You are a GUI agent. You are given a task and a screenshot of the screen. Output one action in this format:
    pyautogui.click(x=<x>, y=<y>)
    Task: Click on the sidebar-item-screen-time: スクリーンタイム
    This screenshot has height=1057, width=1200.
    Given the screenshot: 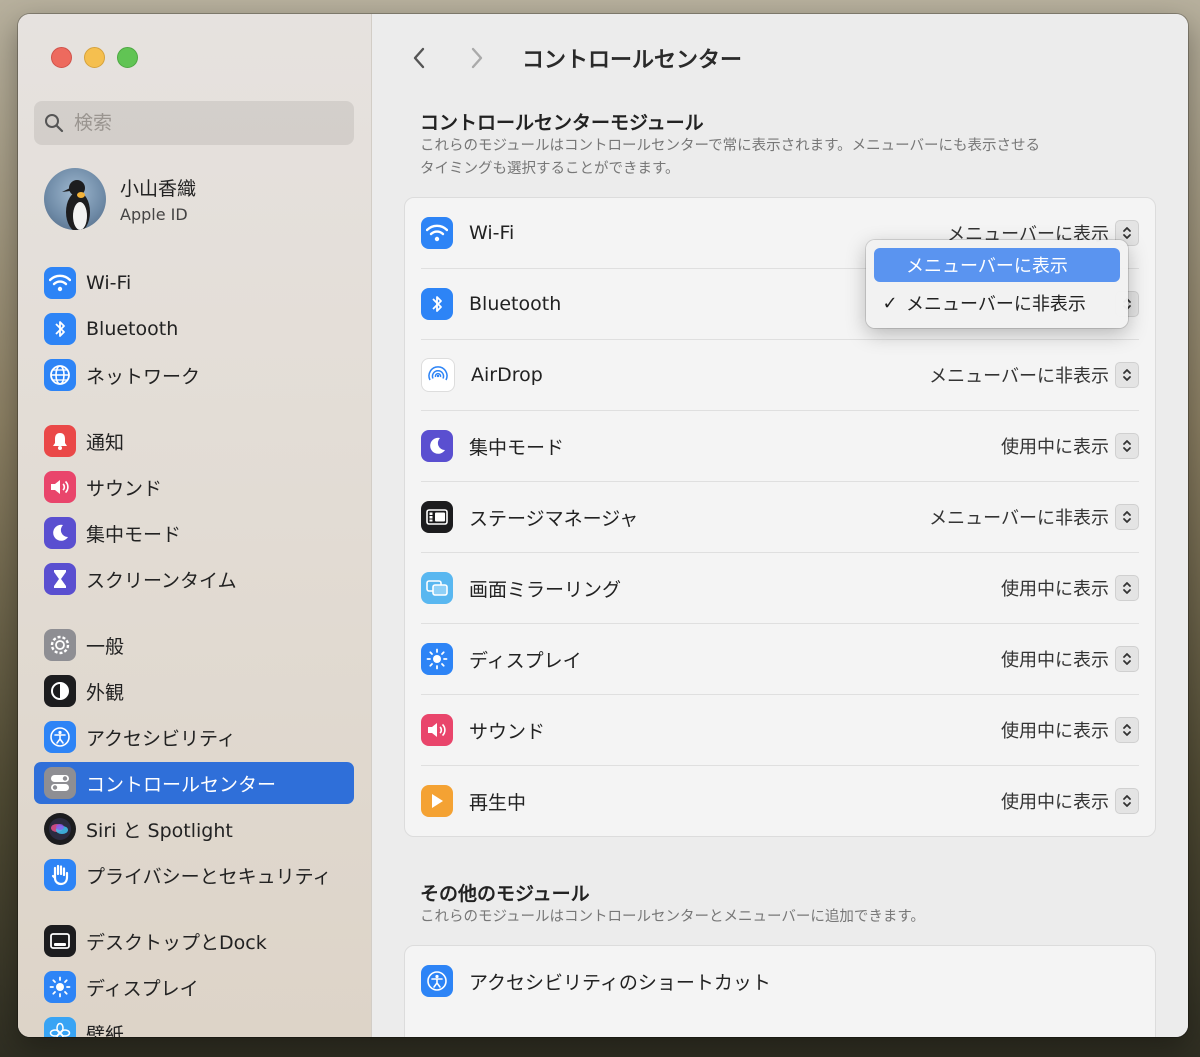 What is the action you would take?
    pyautogui.click(x=194, y=579)
    